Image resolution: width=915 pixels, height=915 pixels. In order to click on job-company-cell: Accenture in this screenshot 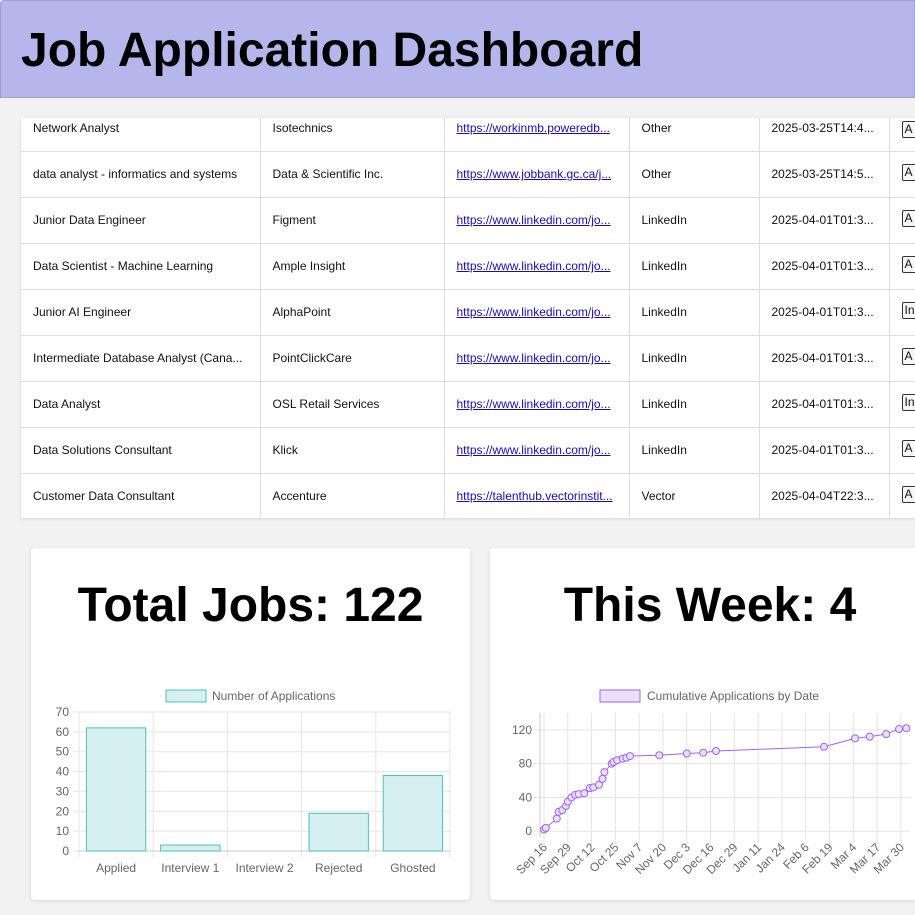, I will do `click(352, 495)`.